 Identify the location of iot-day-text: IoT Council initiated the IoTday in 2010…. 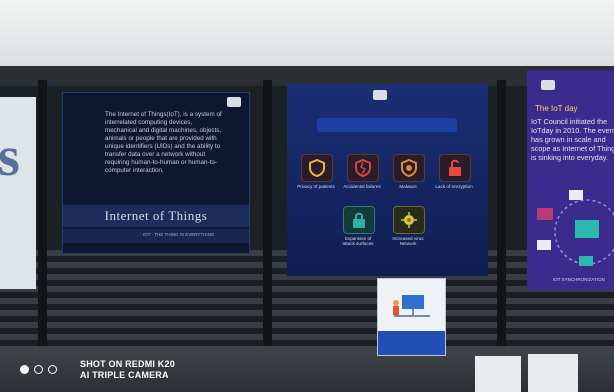
(572, 139).